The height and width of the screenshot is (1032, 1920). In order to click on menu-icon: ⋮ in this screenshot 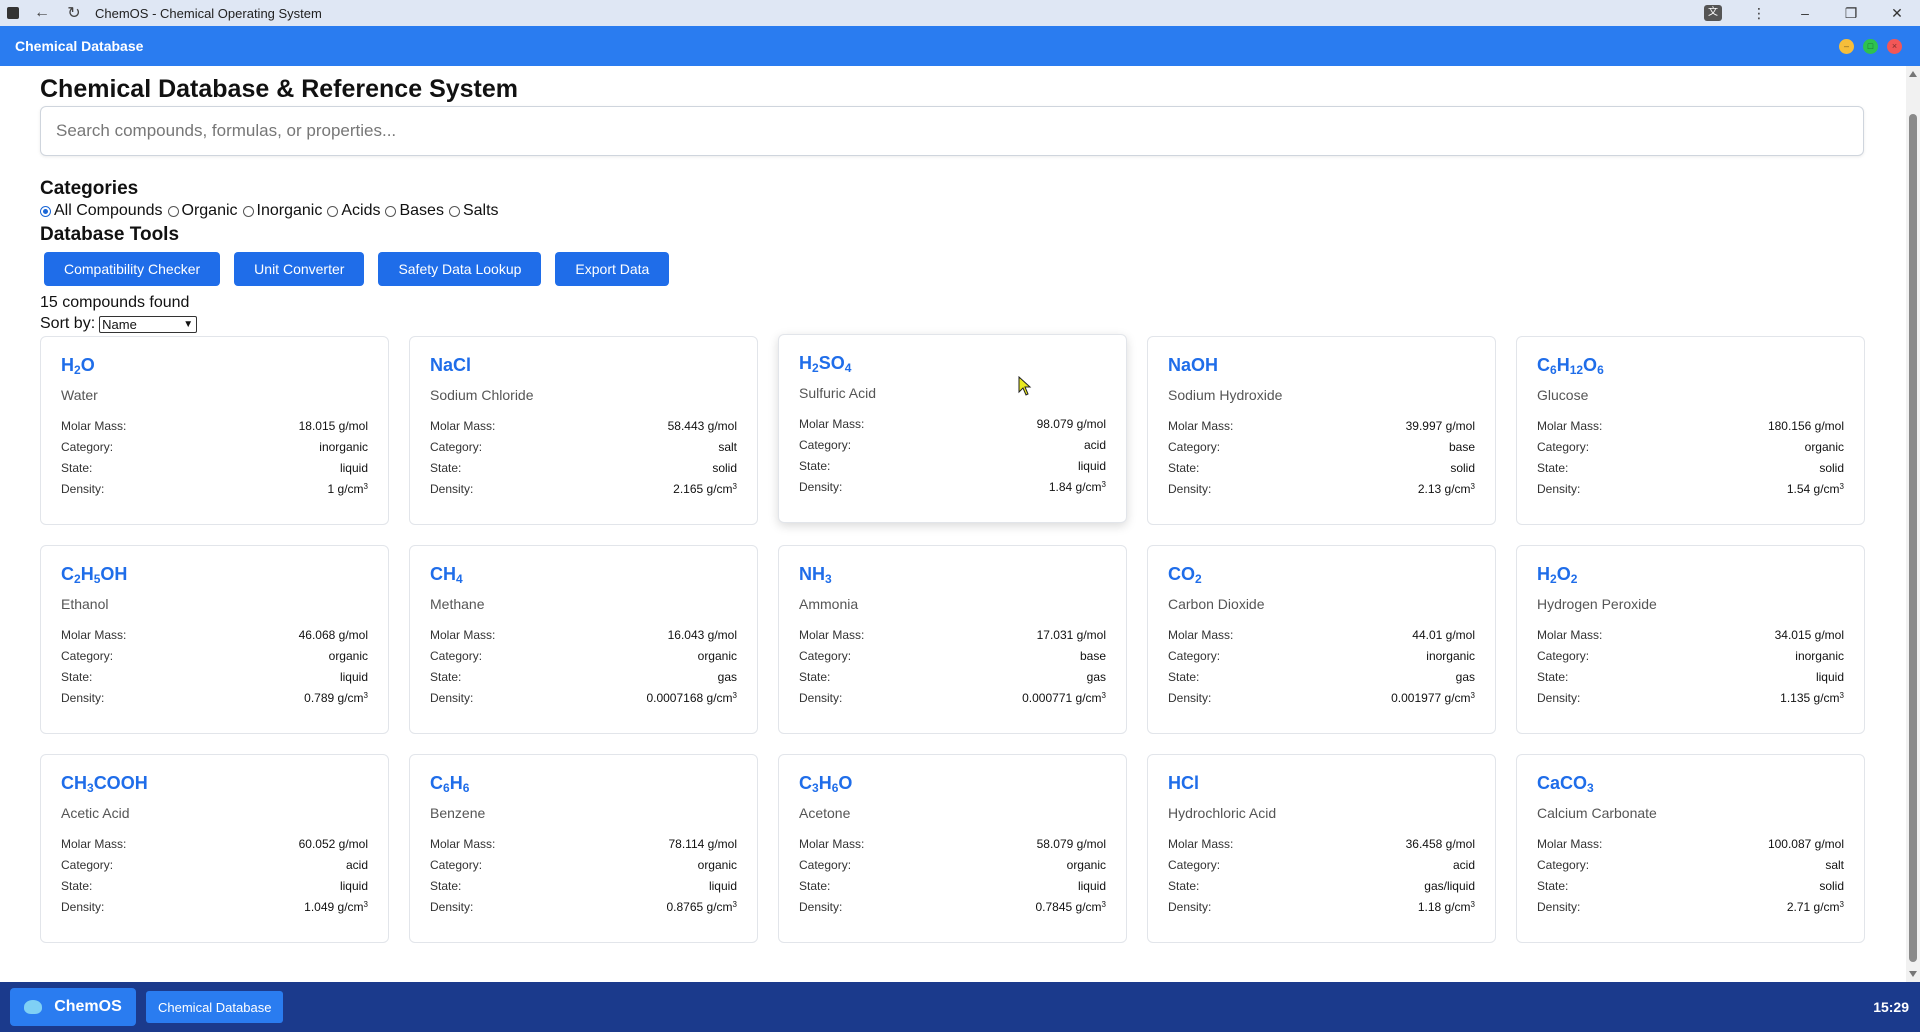, I will do `click(1759, 13)`.